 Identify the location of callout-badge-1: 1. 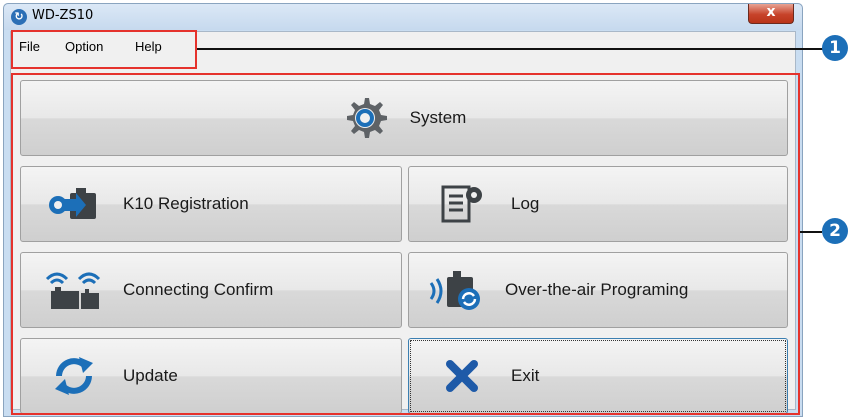
(835, 48).